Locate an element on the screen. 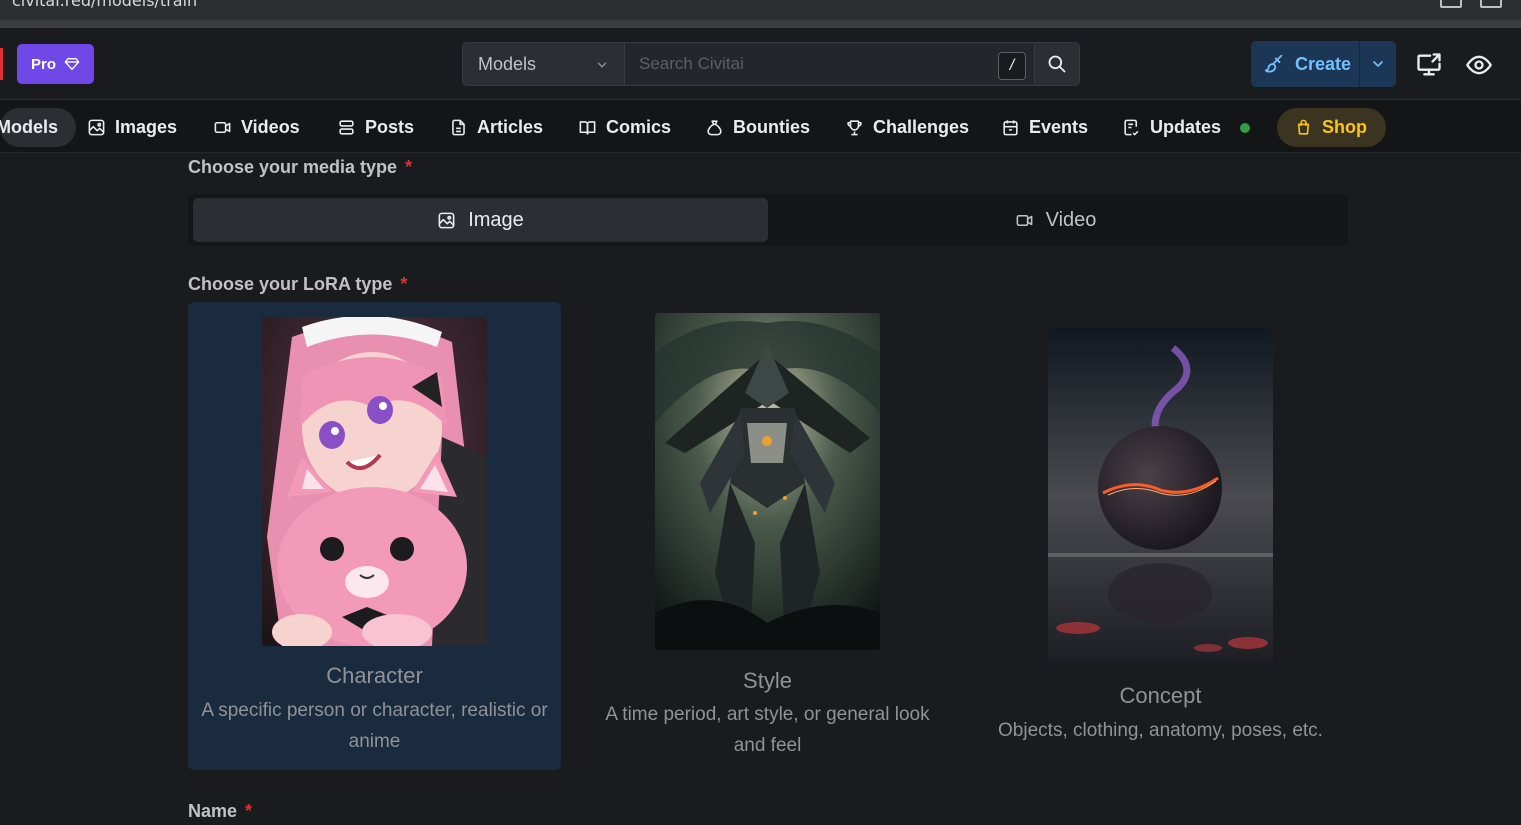 The height and width of the screenshot is (825, 1521). book-icon is located at coordinates (587, 128).